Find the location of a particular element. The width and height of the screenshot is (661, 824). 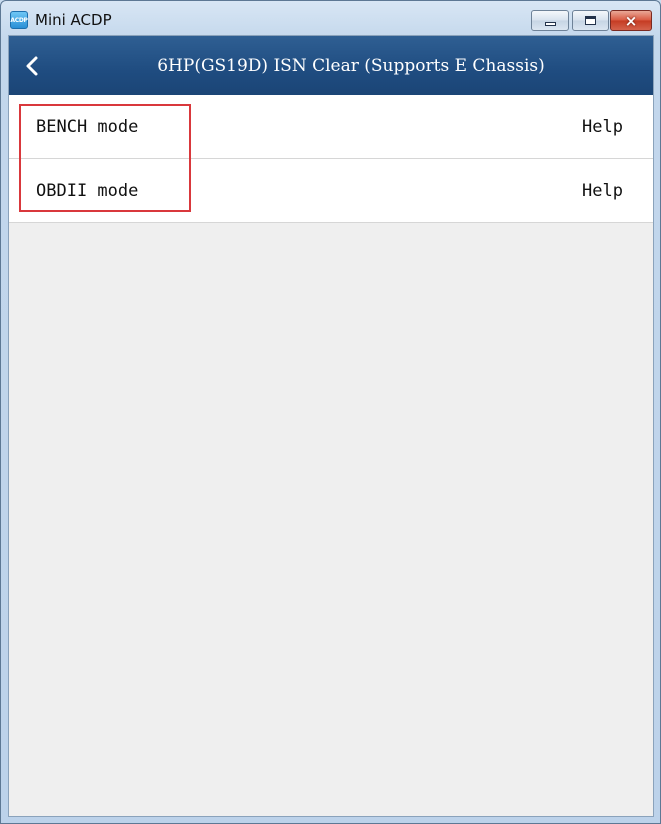

menu-item-bench-mode: BENCH mode Help is located at coordinates (331, 127).